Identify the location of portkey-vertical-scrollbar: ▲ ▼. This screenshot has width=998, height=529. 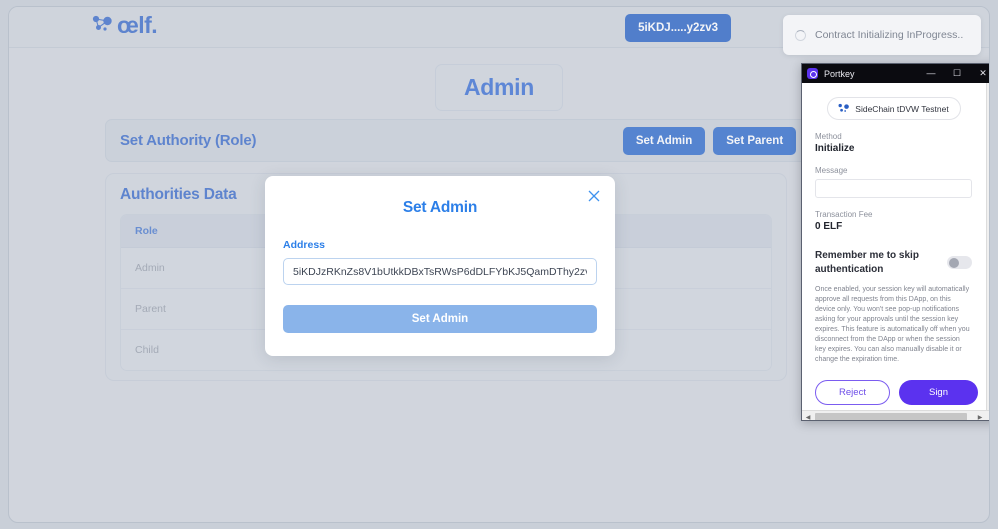
(988, 246).